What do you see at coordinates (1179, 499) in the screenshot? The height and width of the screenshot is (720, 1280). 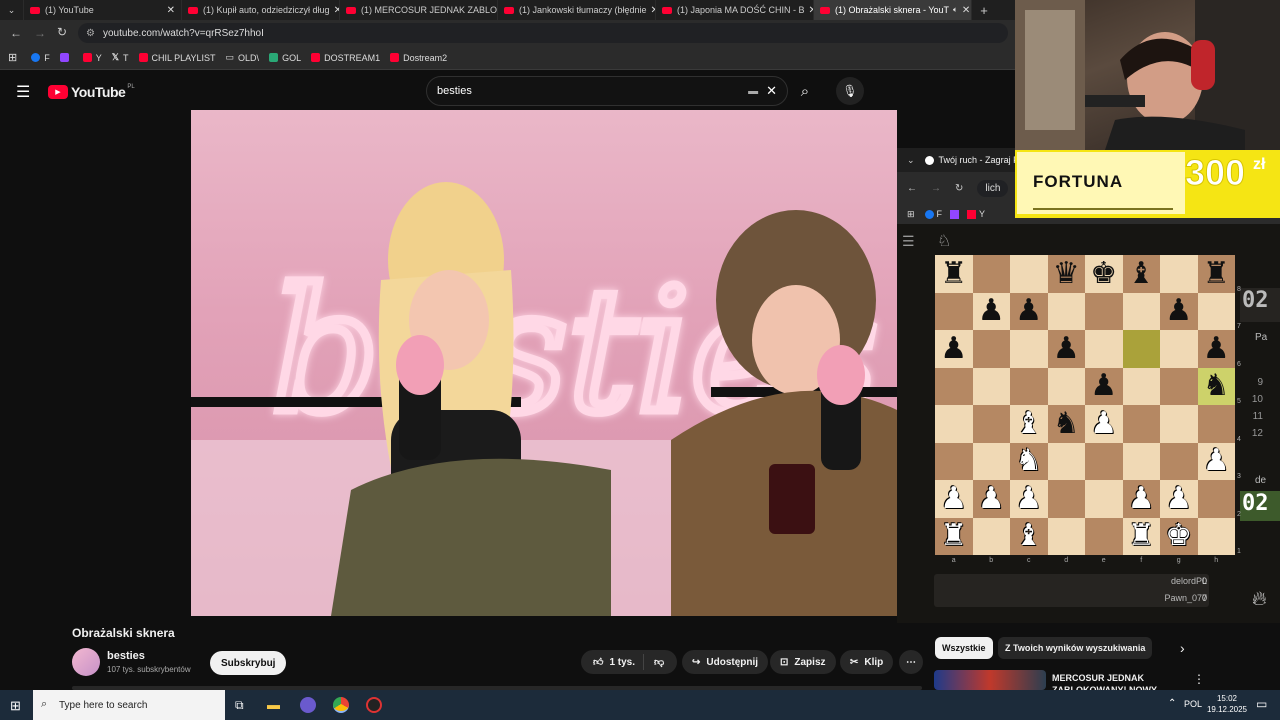 I see `board-square-g2: ♟` at bounding box center [1179, 499].